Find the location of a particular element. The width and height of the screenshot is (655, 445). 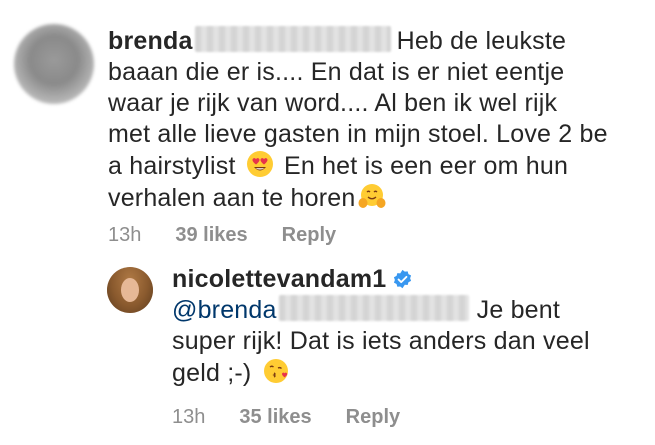

comment-meta: 13h 39 likes Reply is located at coordinates (239, 235).